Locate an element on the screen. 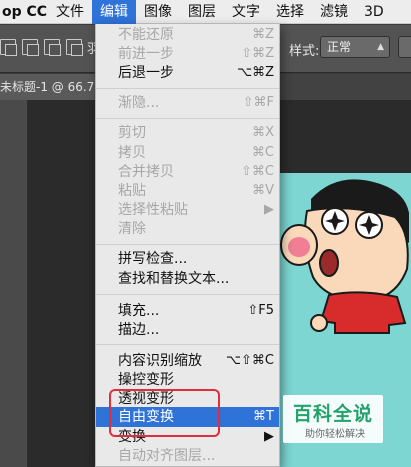 This screenshot has width=411, height=467. tools-panel is located at coordinates (14, 283).